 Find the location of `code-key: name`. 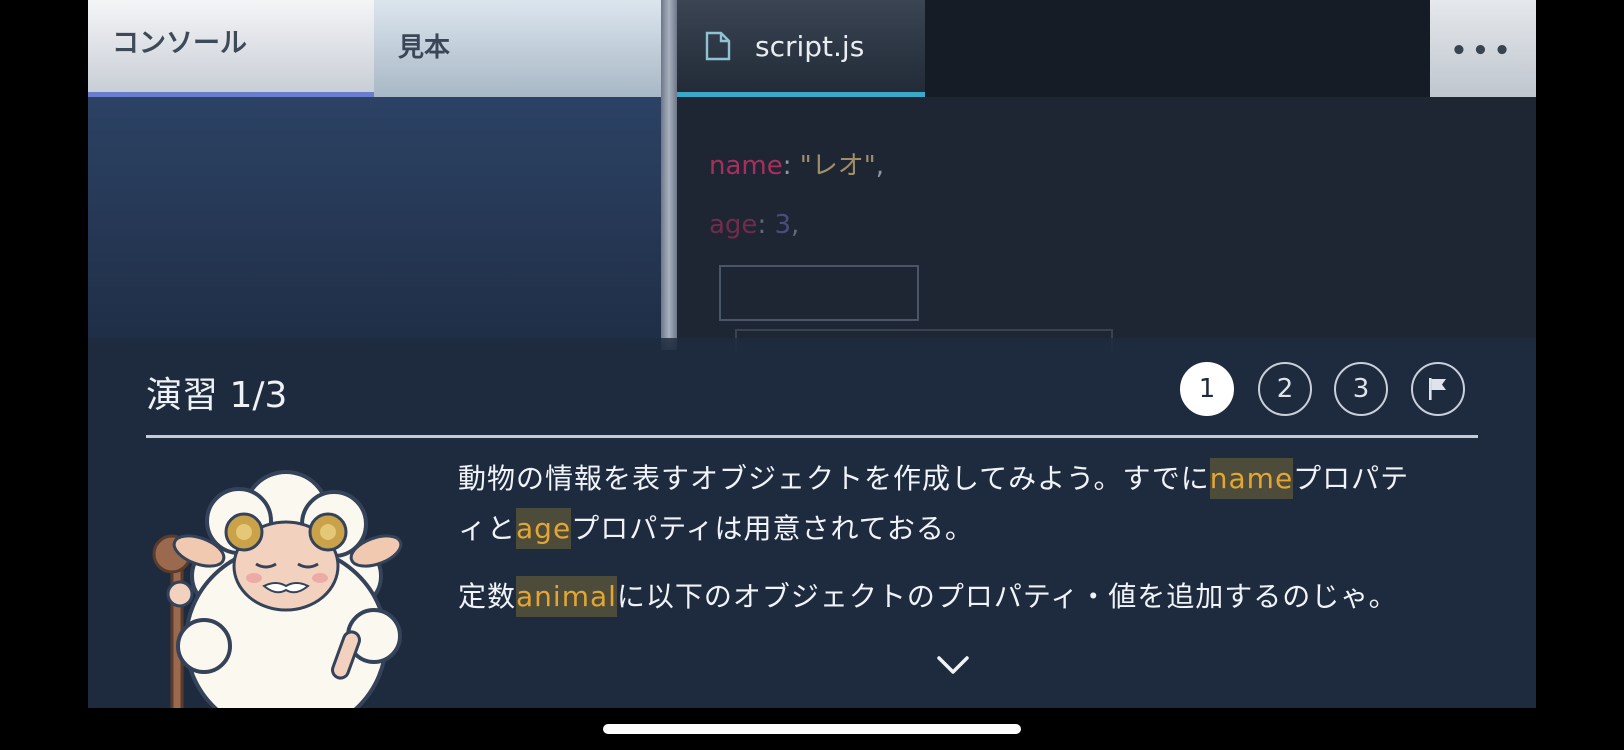

code-key: name is located at coordinates (746, 166).